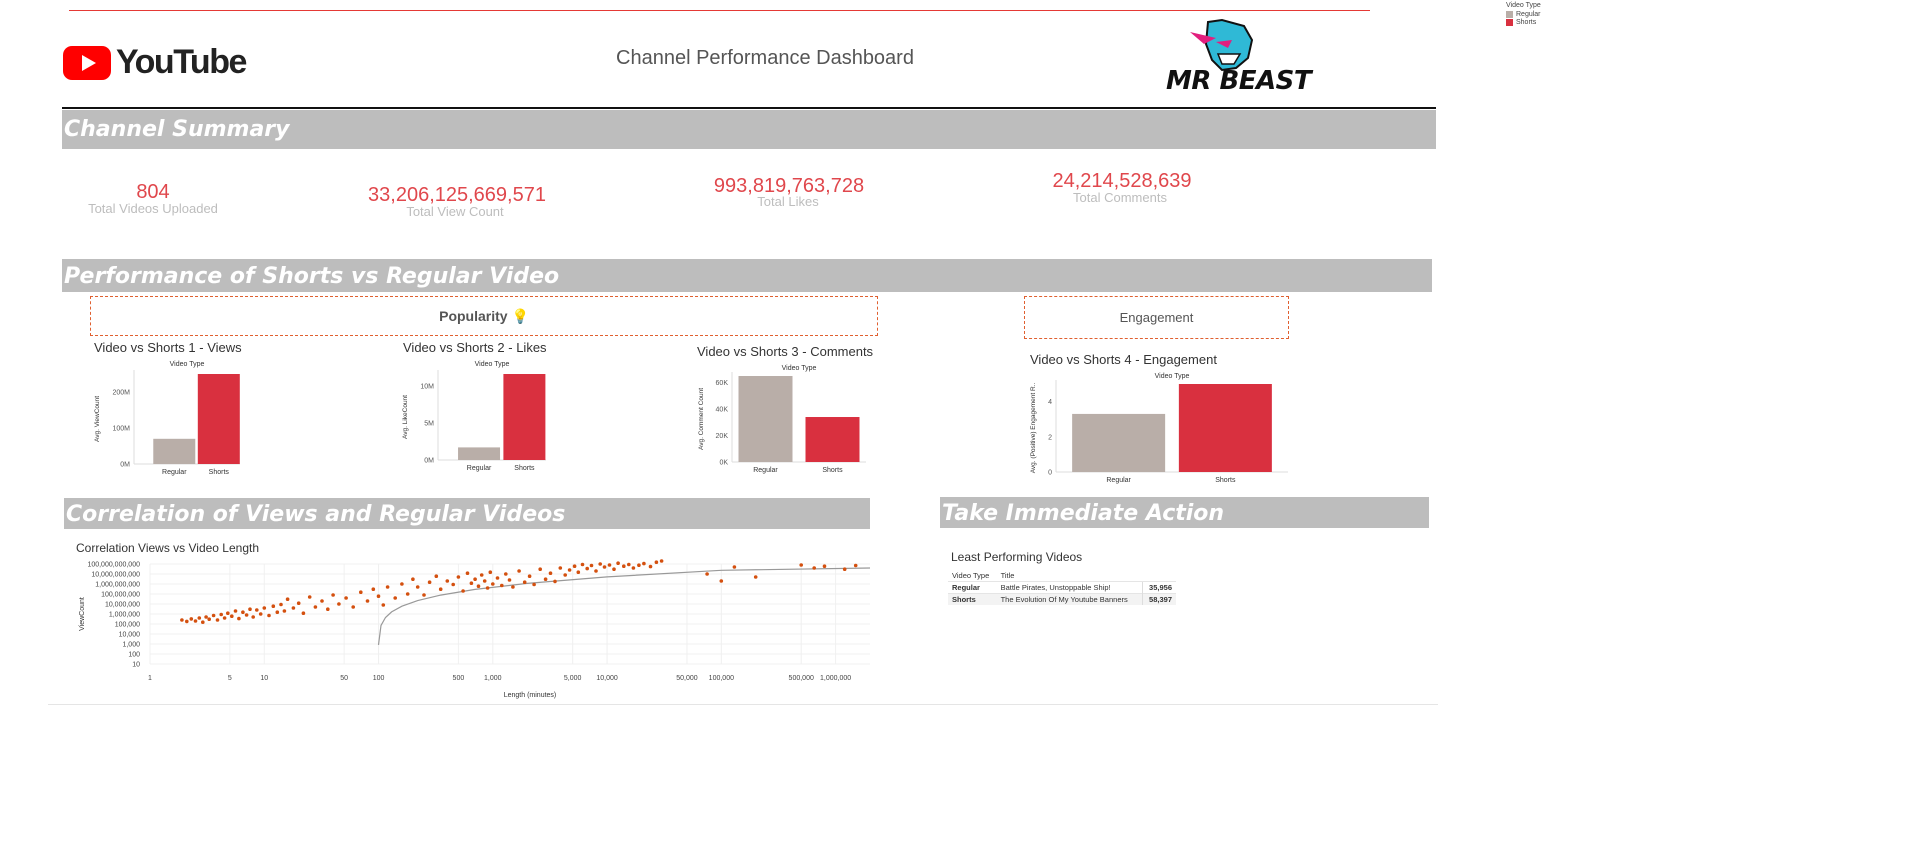 This screenshot has height=862, width=1916. Describe the element at coordinates (1184, 512) in the screenshot. I see `action-banner: Take Immediate Action` at that location.